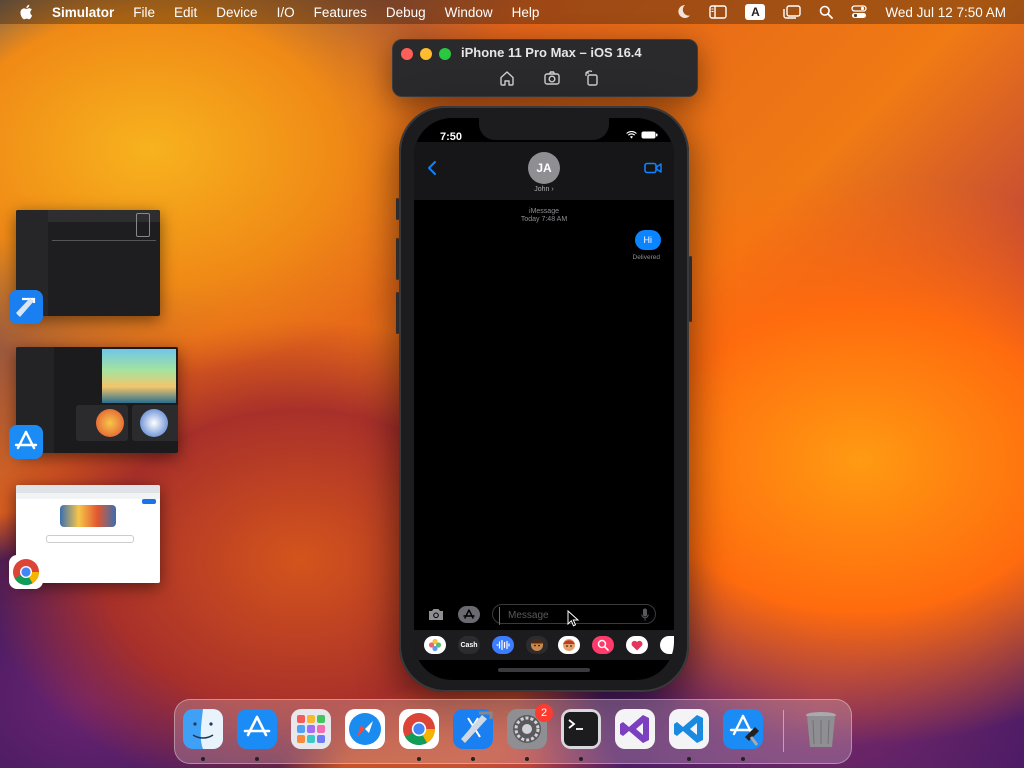 Image resolution: width=1024 pixels, height=768 pixels. I want to click on menu-features: Features, so click(340, 12).